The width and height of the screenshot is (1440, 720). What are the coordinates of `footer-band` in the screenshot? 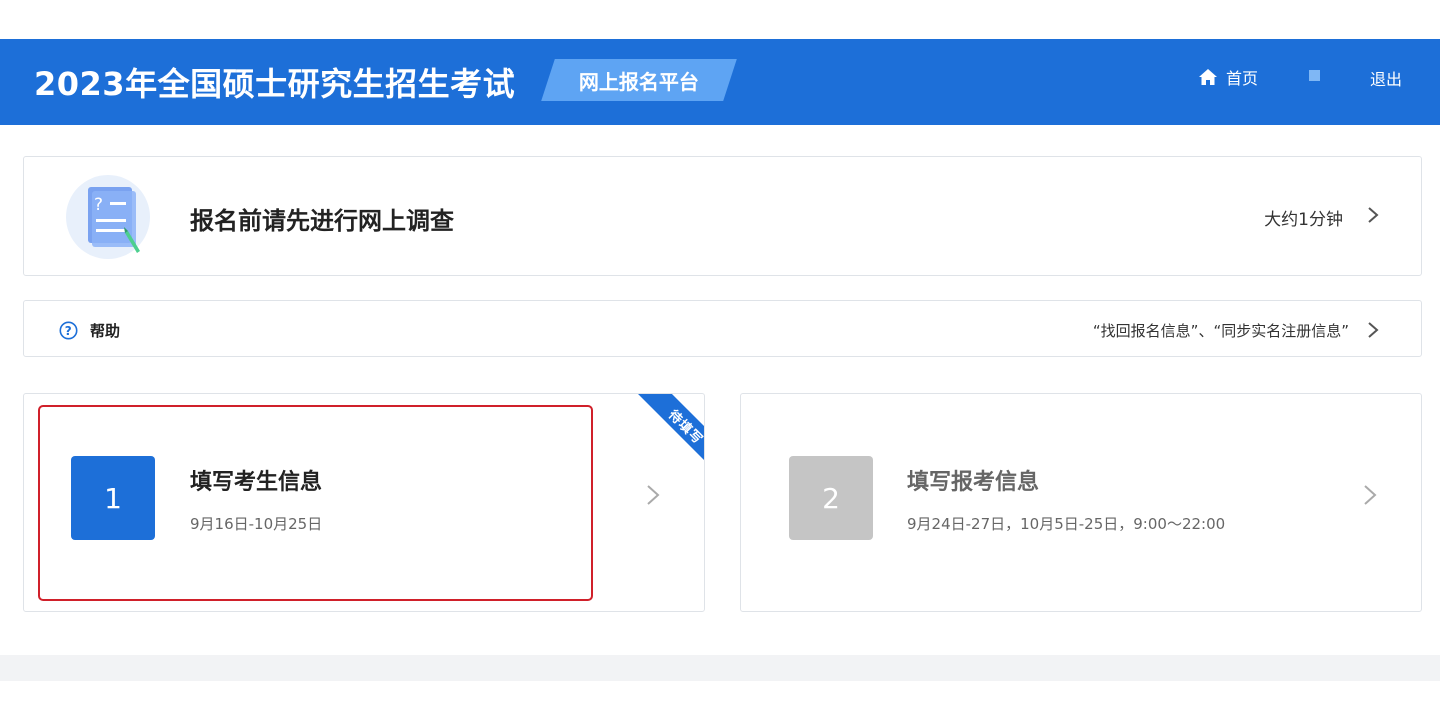 It's located at (720, 668).